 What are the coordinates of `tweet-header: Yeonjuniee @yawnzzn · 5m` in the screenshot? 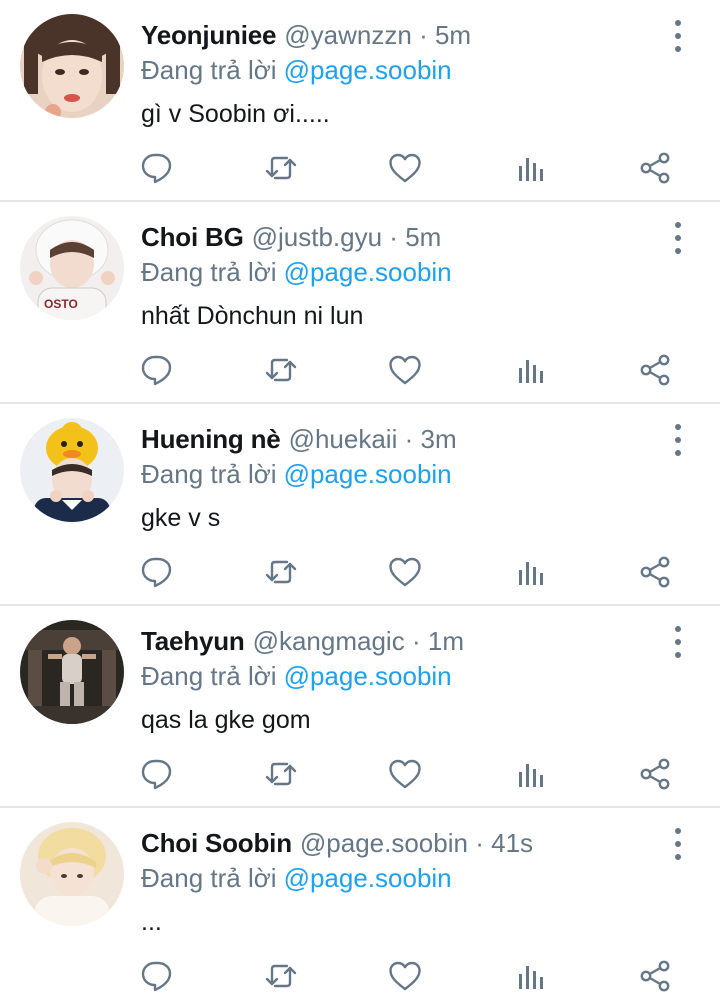 It's located at (306, 35).